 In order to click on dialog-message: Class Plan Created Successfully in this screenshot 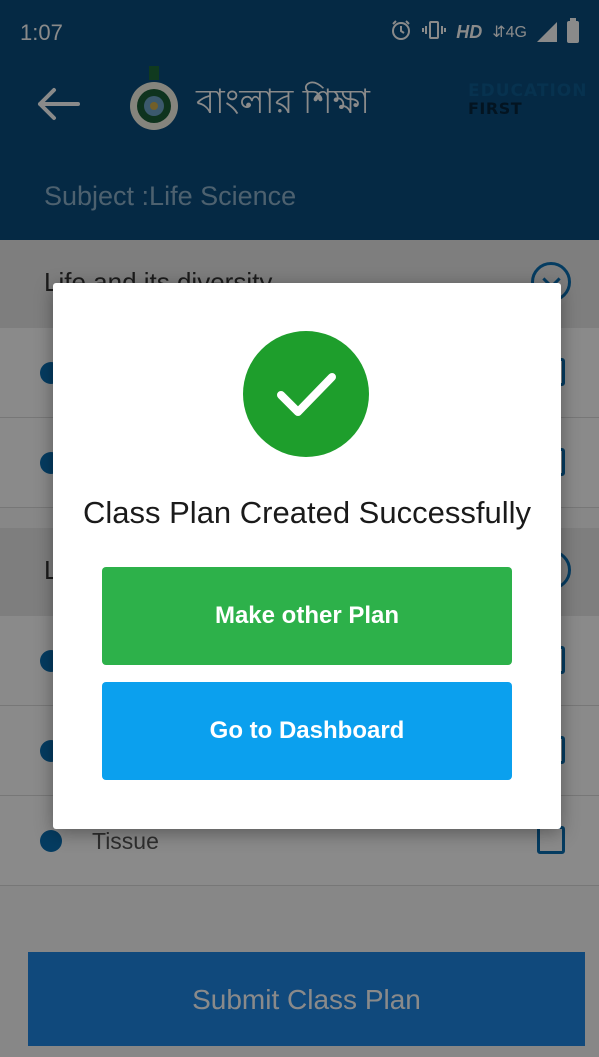, I will do `click(307, 512)`.